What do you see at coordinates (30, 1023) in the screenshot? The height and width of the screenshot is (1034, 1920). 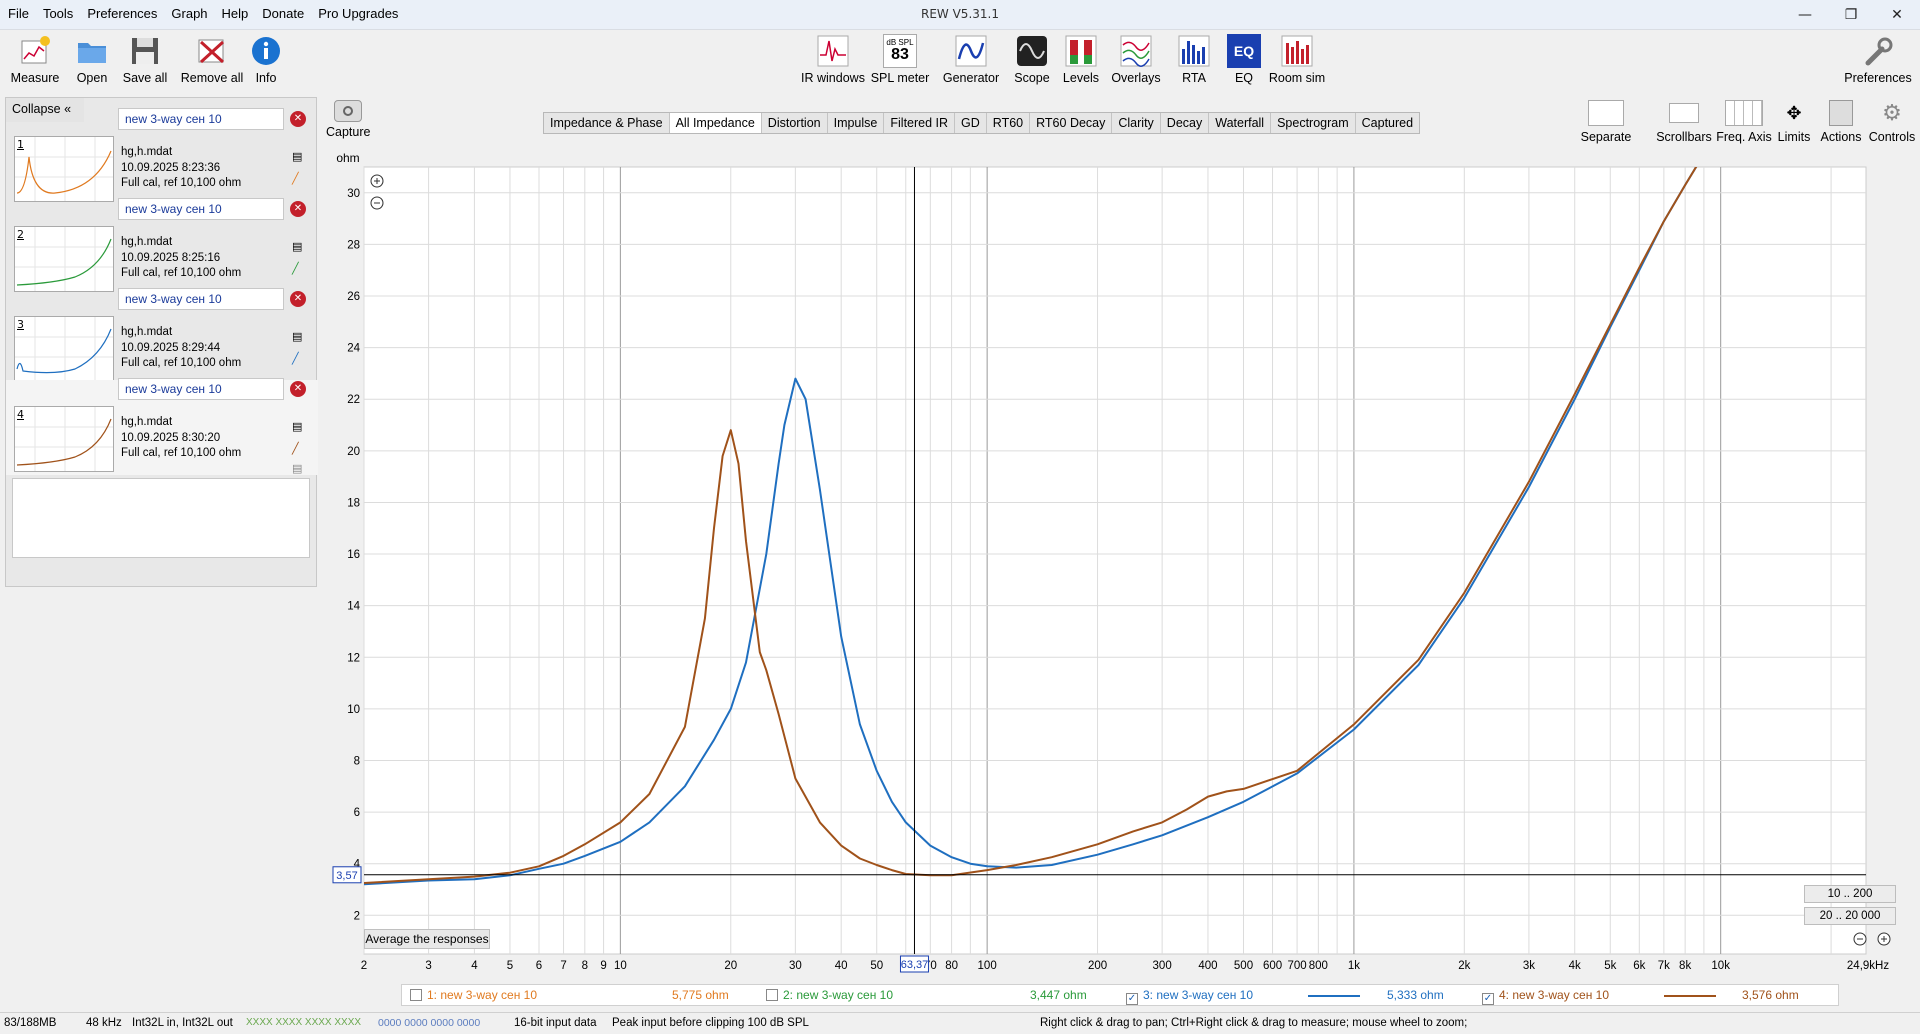 I see `memory-status: 83/188MB` at bounding box center [30, 1023].